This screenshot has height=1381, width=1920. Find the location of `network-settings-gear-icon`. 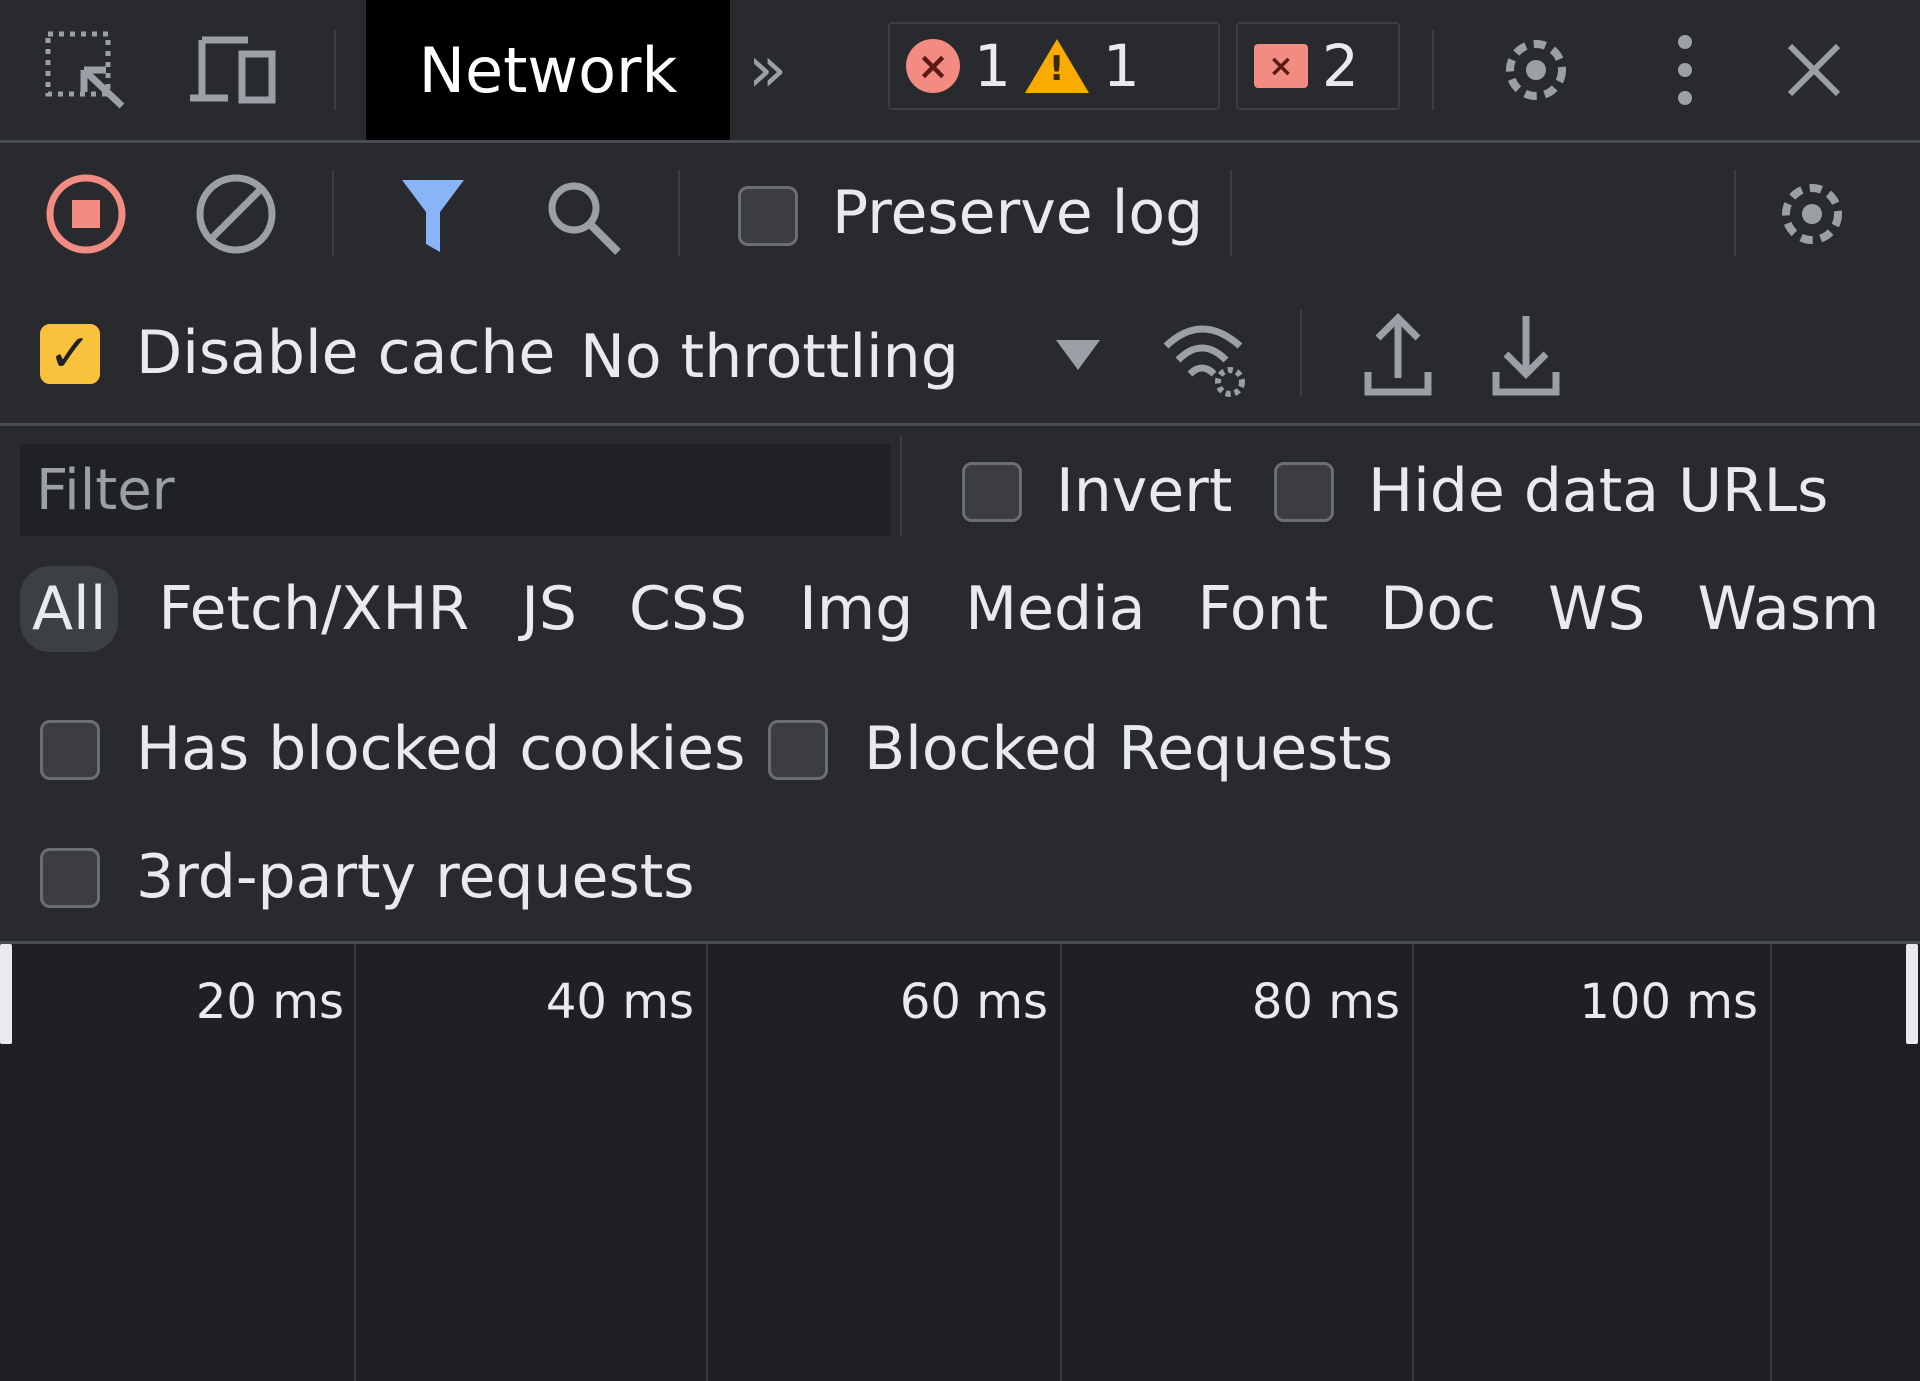

network-settings-gear-icon is located at coordinates (1812, 214).